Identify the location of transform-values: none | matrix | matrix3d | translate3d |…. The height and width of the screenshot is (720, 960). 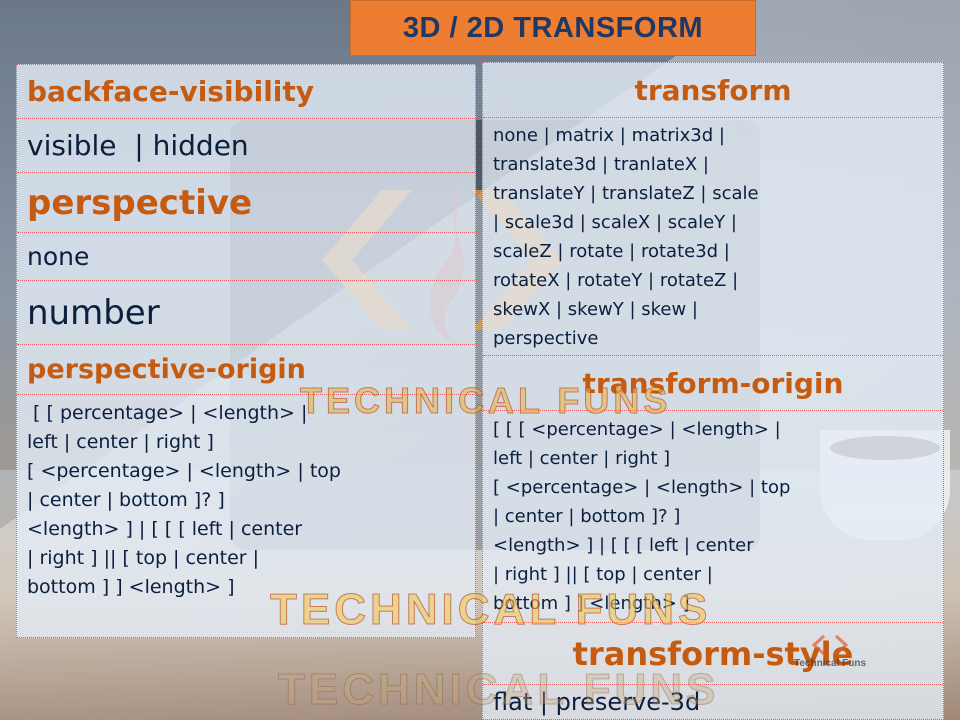
(626, 237).